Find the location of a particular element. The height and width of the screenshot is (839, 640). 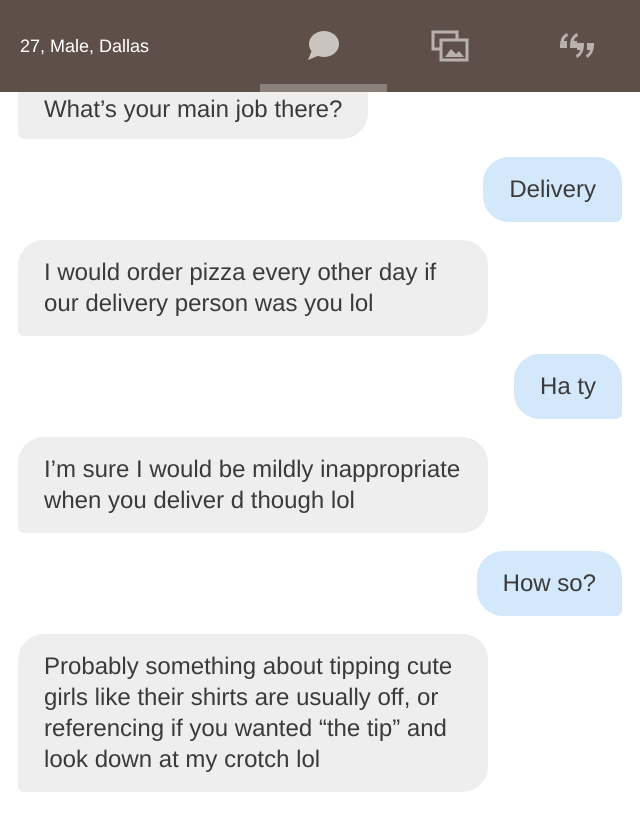

chat-bubble-icon is located at coordinates (323, 46).